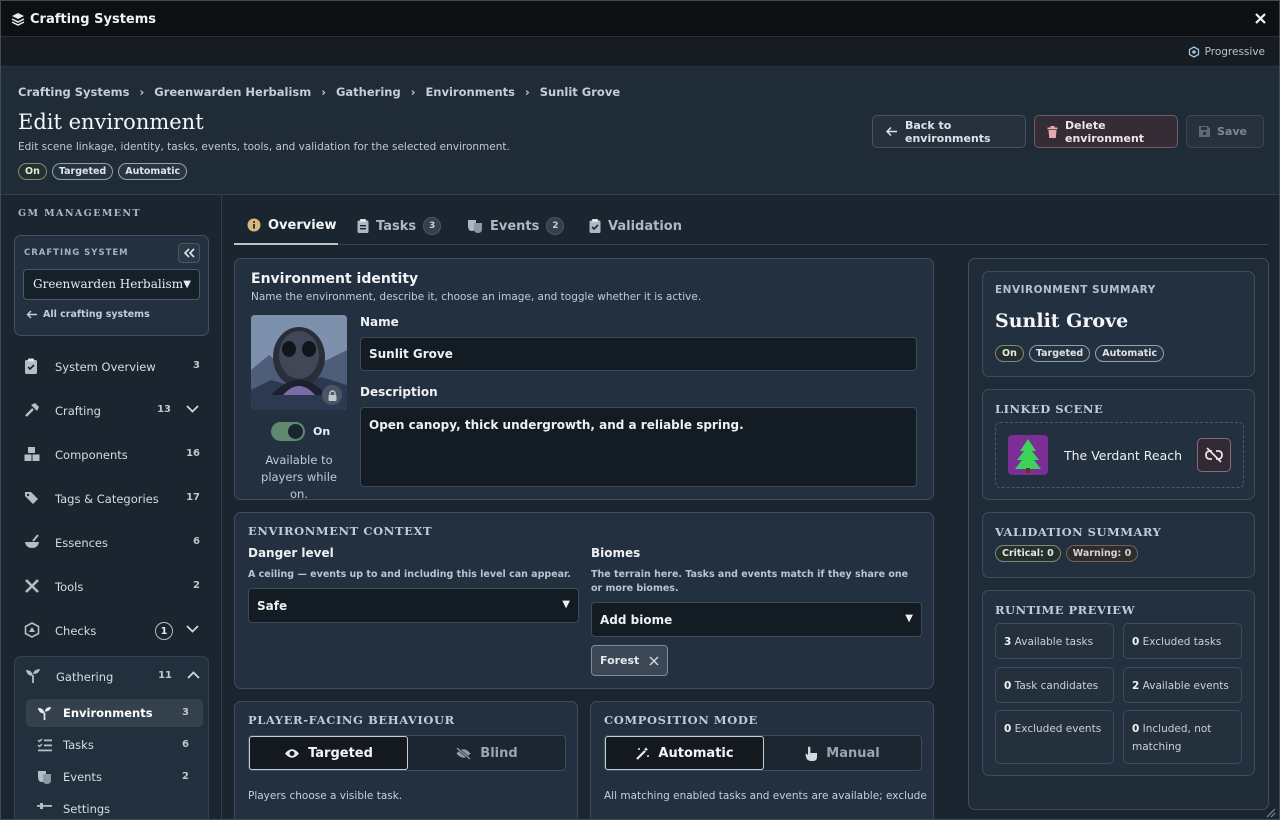 Image resolution: width=1280 pixels, height=820 pixels. I want to click on tab-label: Tasks, so click(396, 226).